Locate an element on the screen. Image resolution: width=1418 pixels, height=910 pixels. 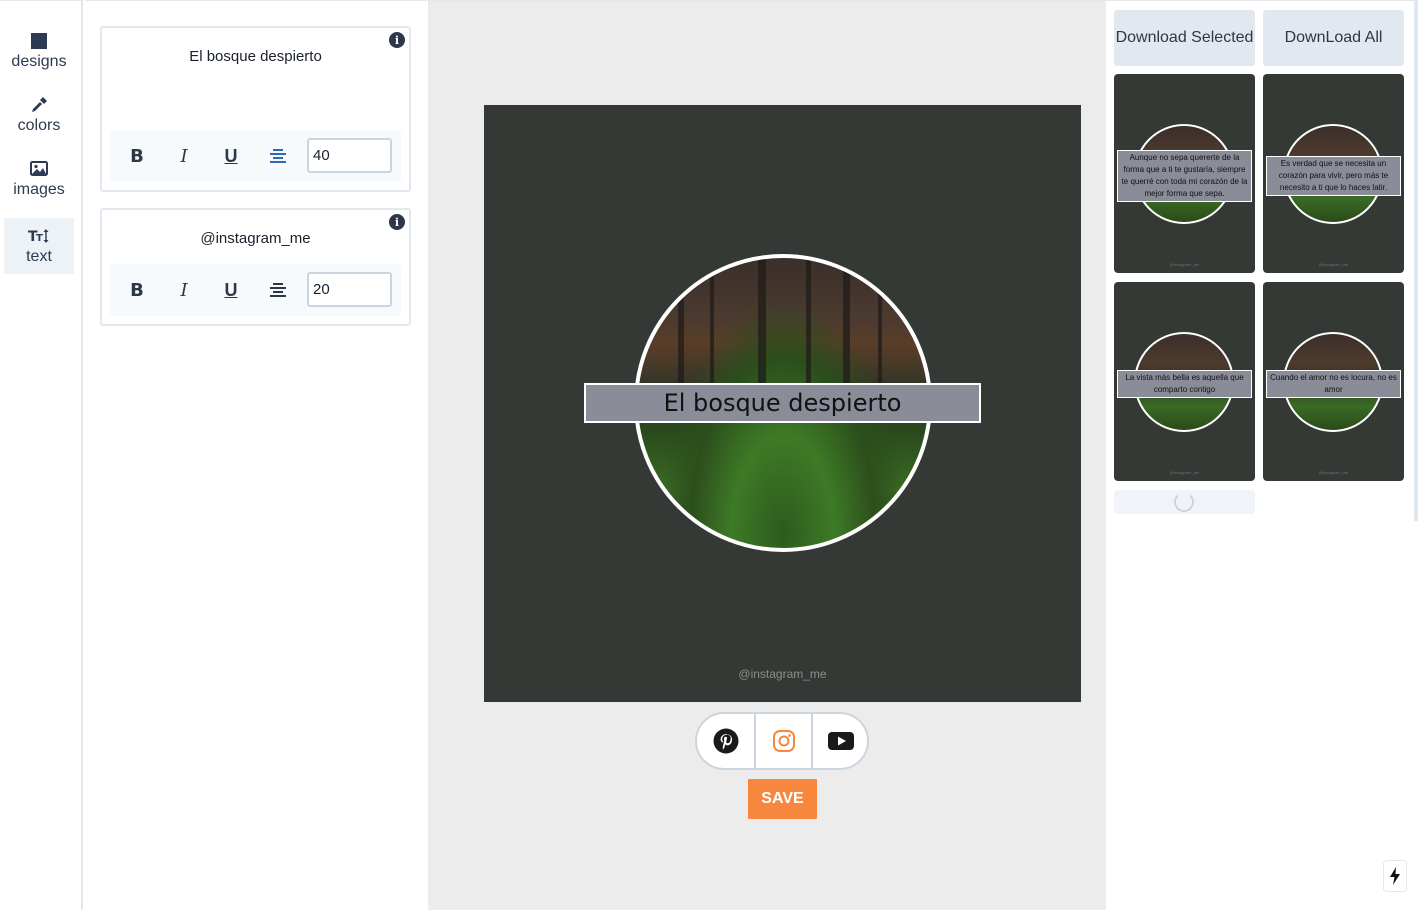
text-card-label: @instagram_me is located at coordinates (255, 238).